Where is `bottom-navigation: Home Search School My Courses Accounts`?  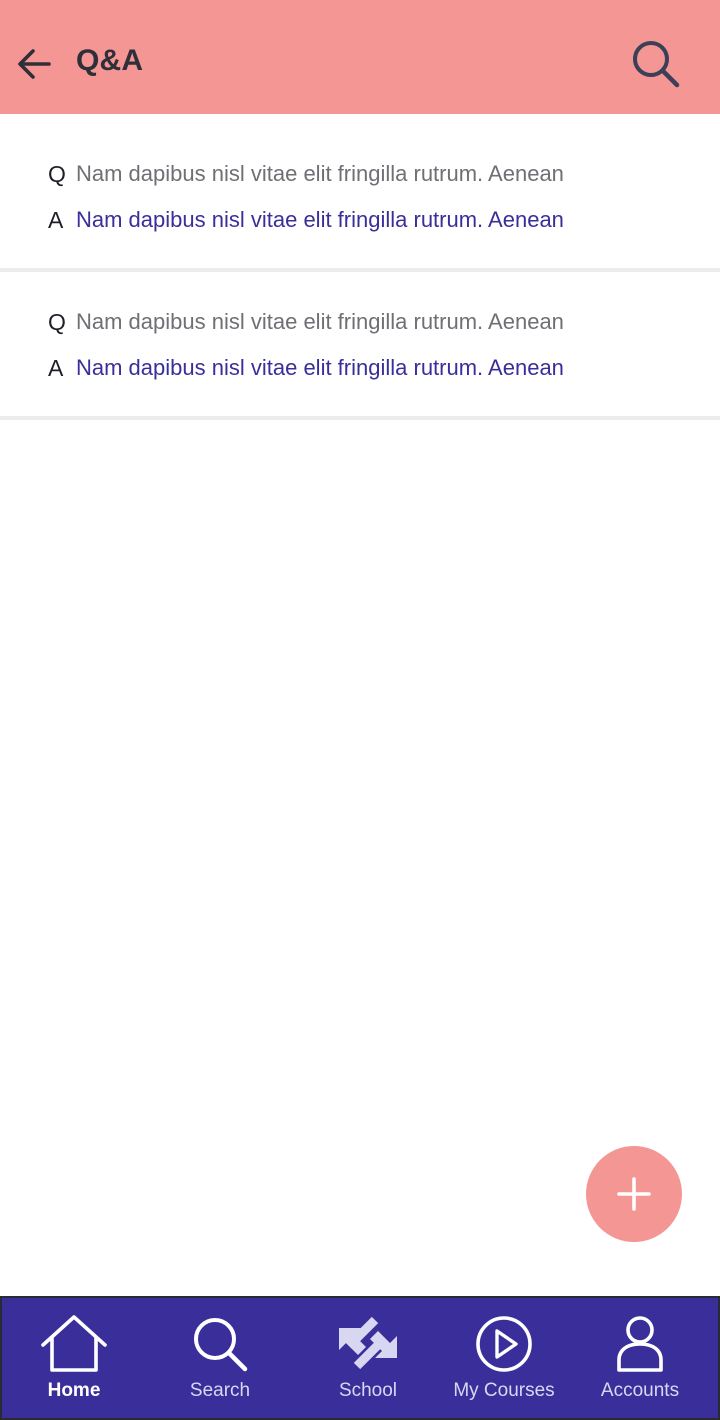 bottom-navigation: Home Search School My Courses Accounts is located at coordinates (360, 1358).